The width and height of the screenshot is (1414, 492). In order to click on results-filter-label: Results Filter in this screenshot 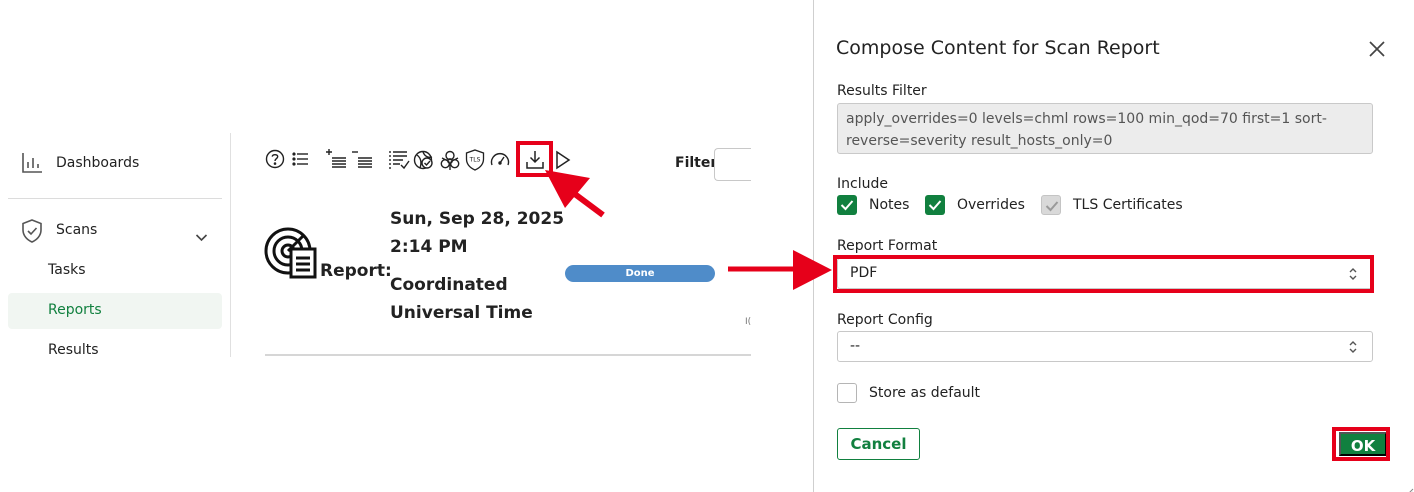, I will do `click(882, 91)`.